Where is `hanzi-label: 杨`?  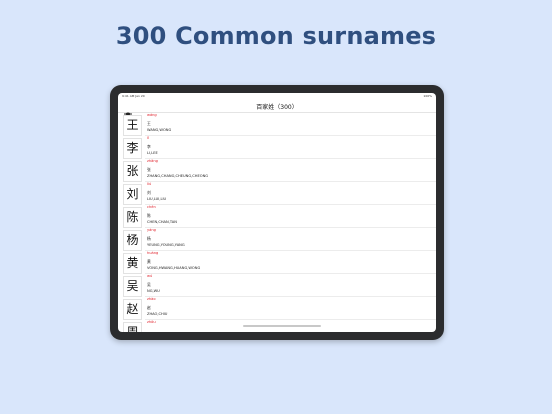
hanzi-label: 杨 is located at coordinates (149, 238).